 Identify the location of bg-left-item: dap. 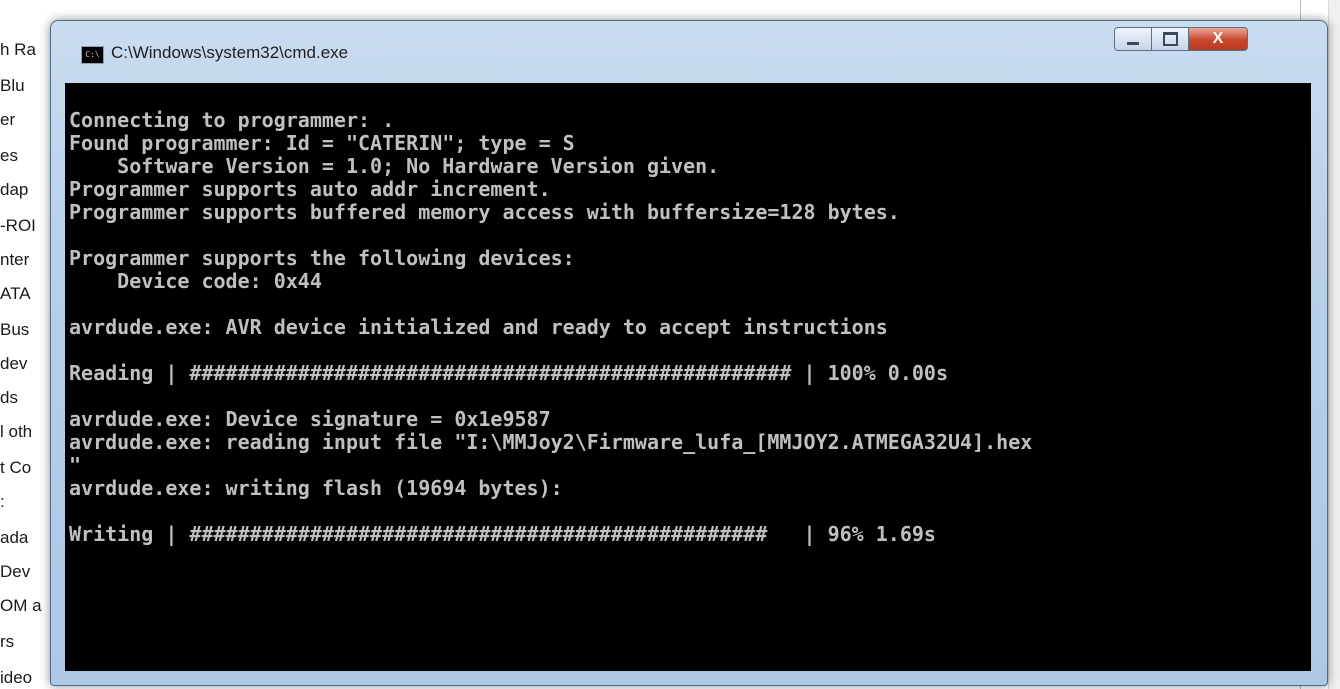
(14, 189).